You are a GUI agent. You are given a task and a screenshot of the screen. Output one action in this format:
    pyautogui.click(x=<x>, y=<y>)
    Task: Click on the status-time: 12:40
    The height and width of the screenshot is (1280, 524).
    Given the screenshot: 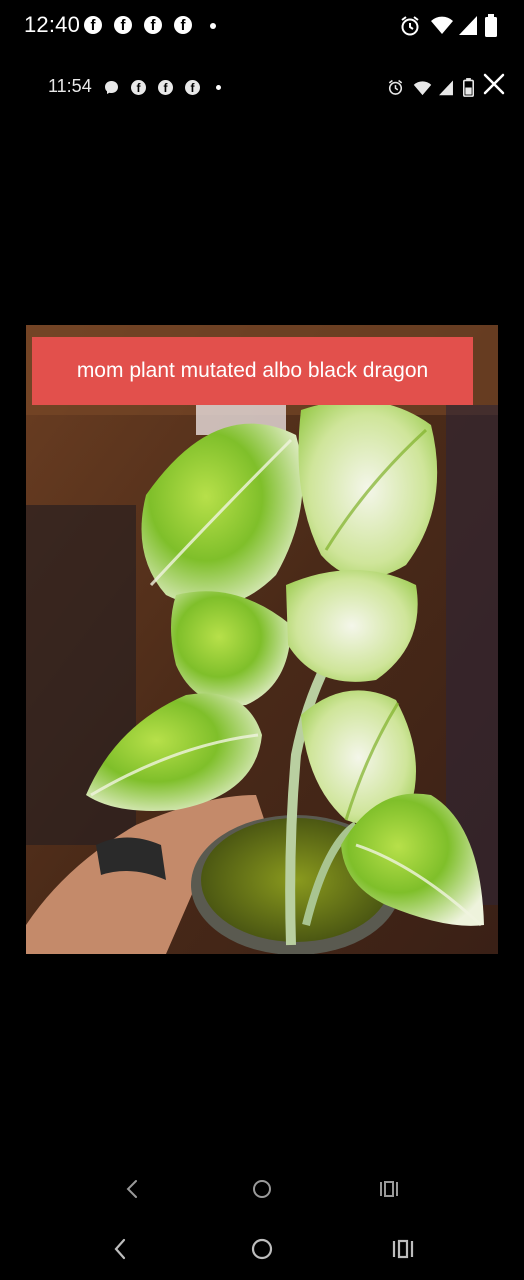 What is the action you would take?
    pyautogui.click(x=52, y=24)
    